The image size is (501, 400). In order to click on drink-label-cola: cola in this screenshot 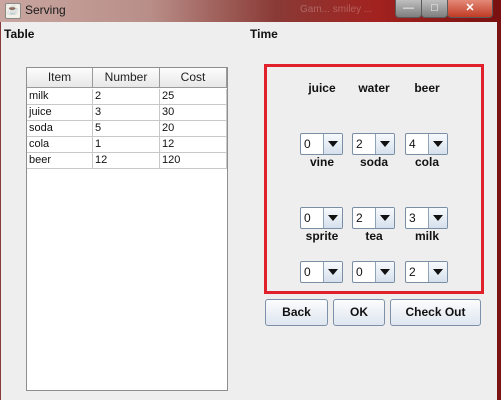, I will do `click(426, 162)`.